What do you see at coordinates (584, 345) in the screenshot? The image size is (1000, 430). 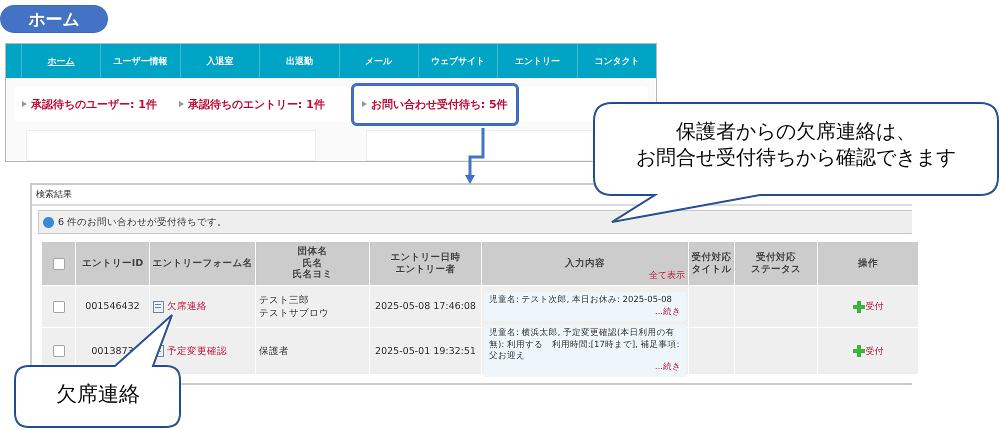 I see `content-text: 児童名: 横浜太郎, 予定変更確認(本日利用の有無): 利用する 利用時間:[17時まで], 補足事項: 父お迎え` at bounding box center [584, 345].